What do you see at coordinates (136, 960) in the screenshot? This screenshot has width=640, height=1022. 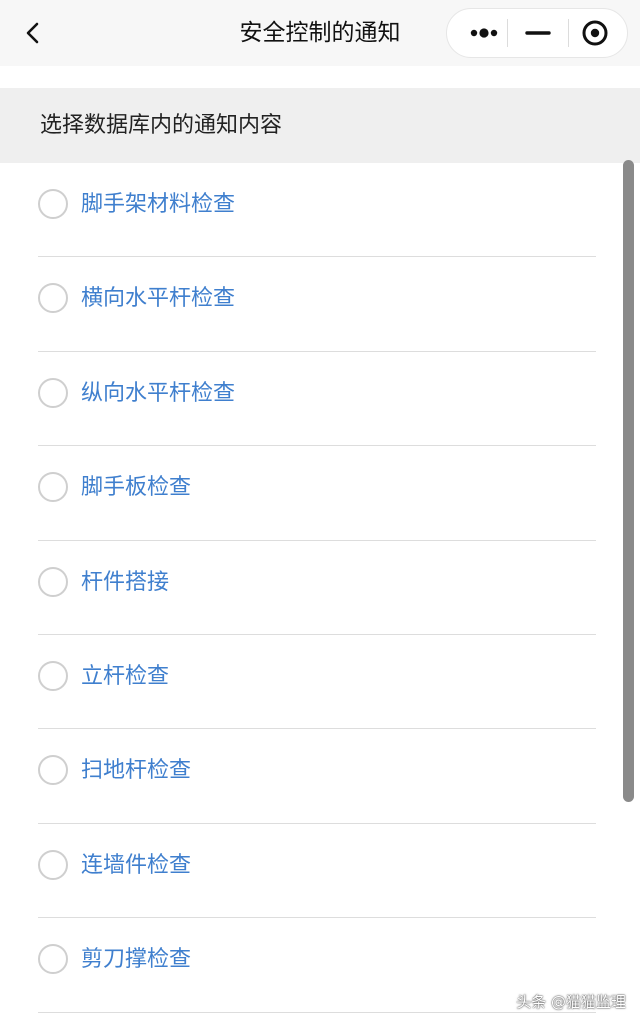 I see `item-label: 剪刀撑检查` at bounding box center [136, 960].